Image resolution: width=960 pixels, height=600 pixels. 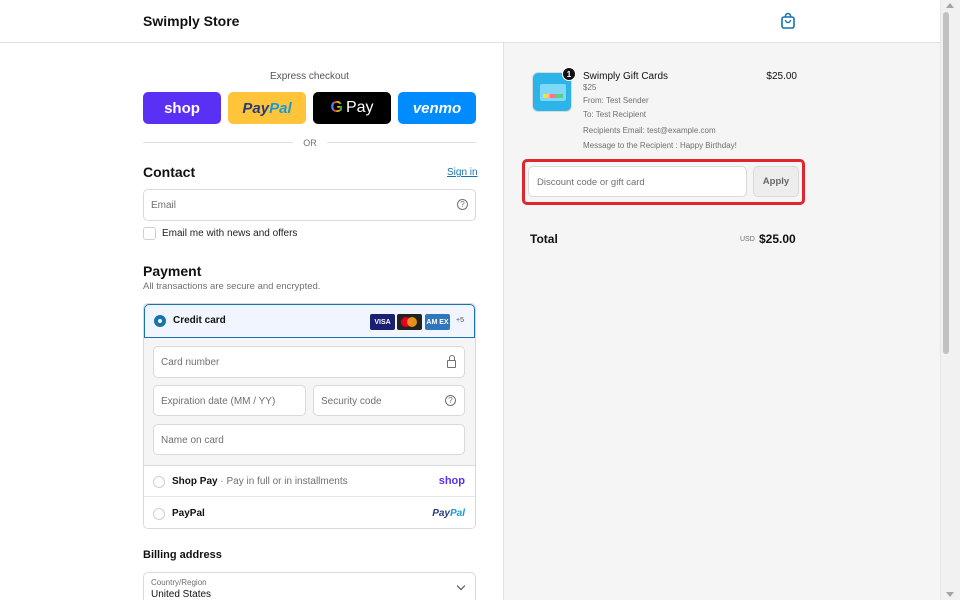 I want to click on google-pay-express-button: G Pay, so click(x=352, y=108).